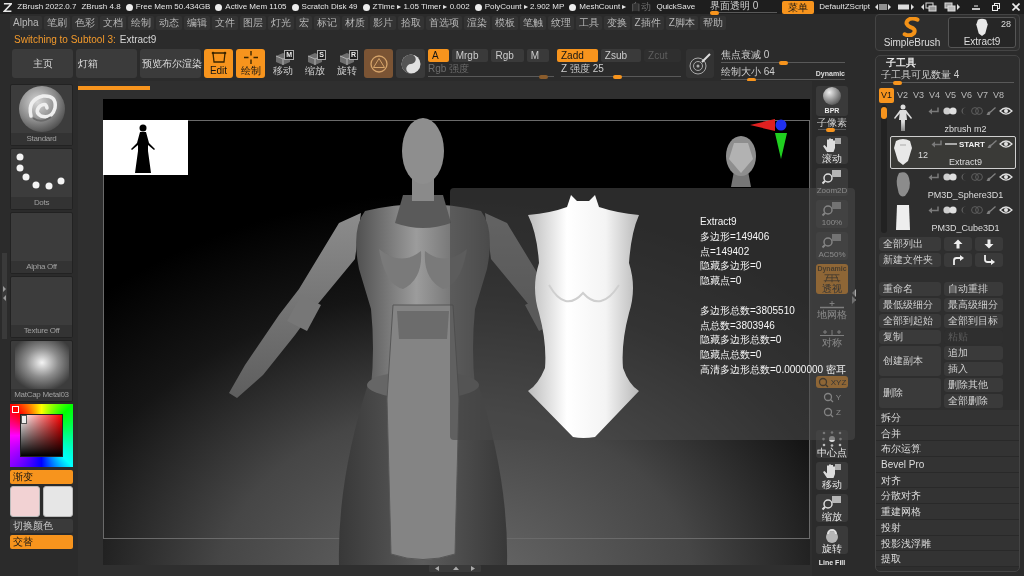 This screenshot has width=1024, height=576. I want to click on channel-button: A, so click(438, 55).